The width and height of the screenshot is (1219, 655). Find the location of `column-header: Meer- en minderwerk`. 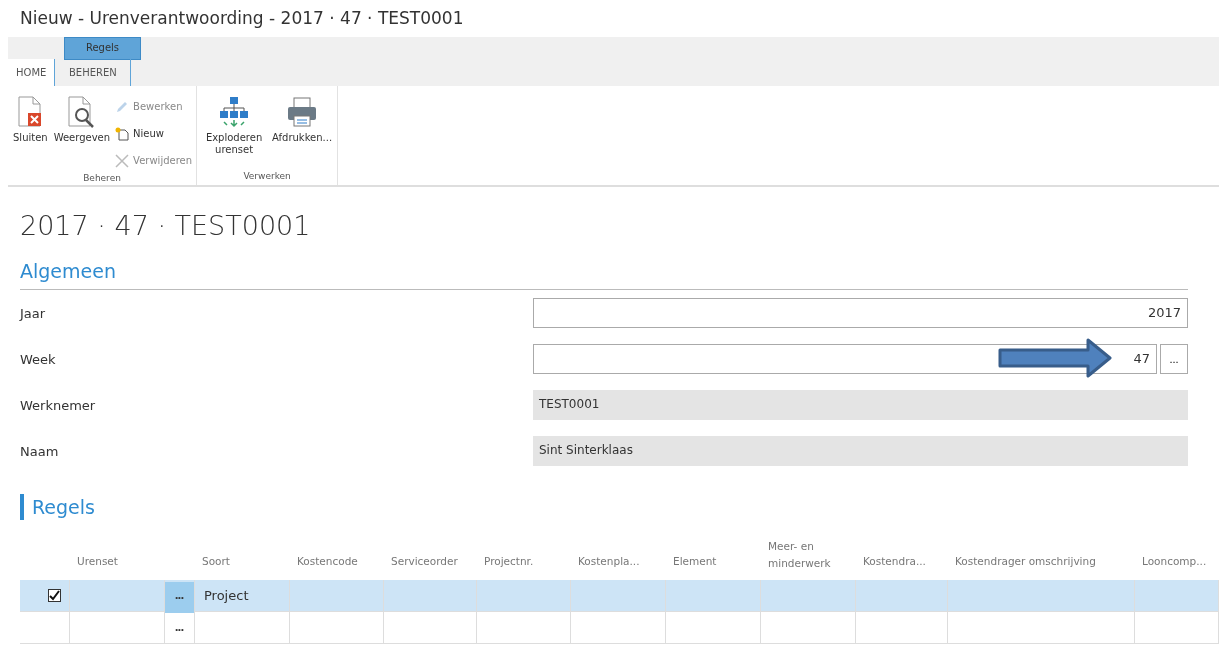

column-header: Meer- en minderwerk is located at coordinates (812, 555).